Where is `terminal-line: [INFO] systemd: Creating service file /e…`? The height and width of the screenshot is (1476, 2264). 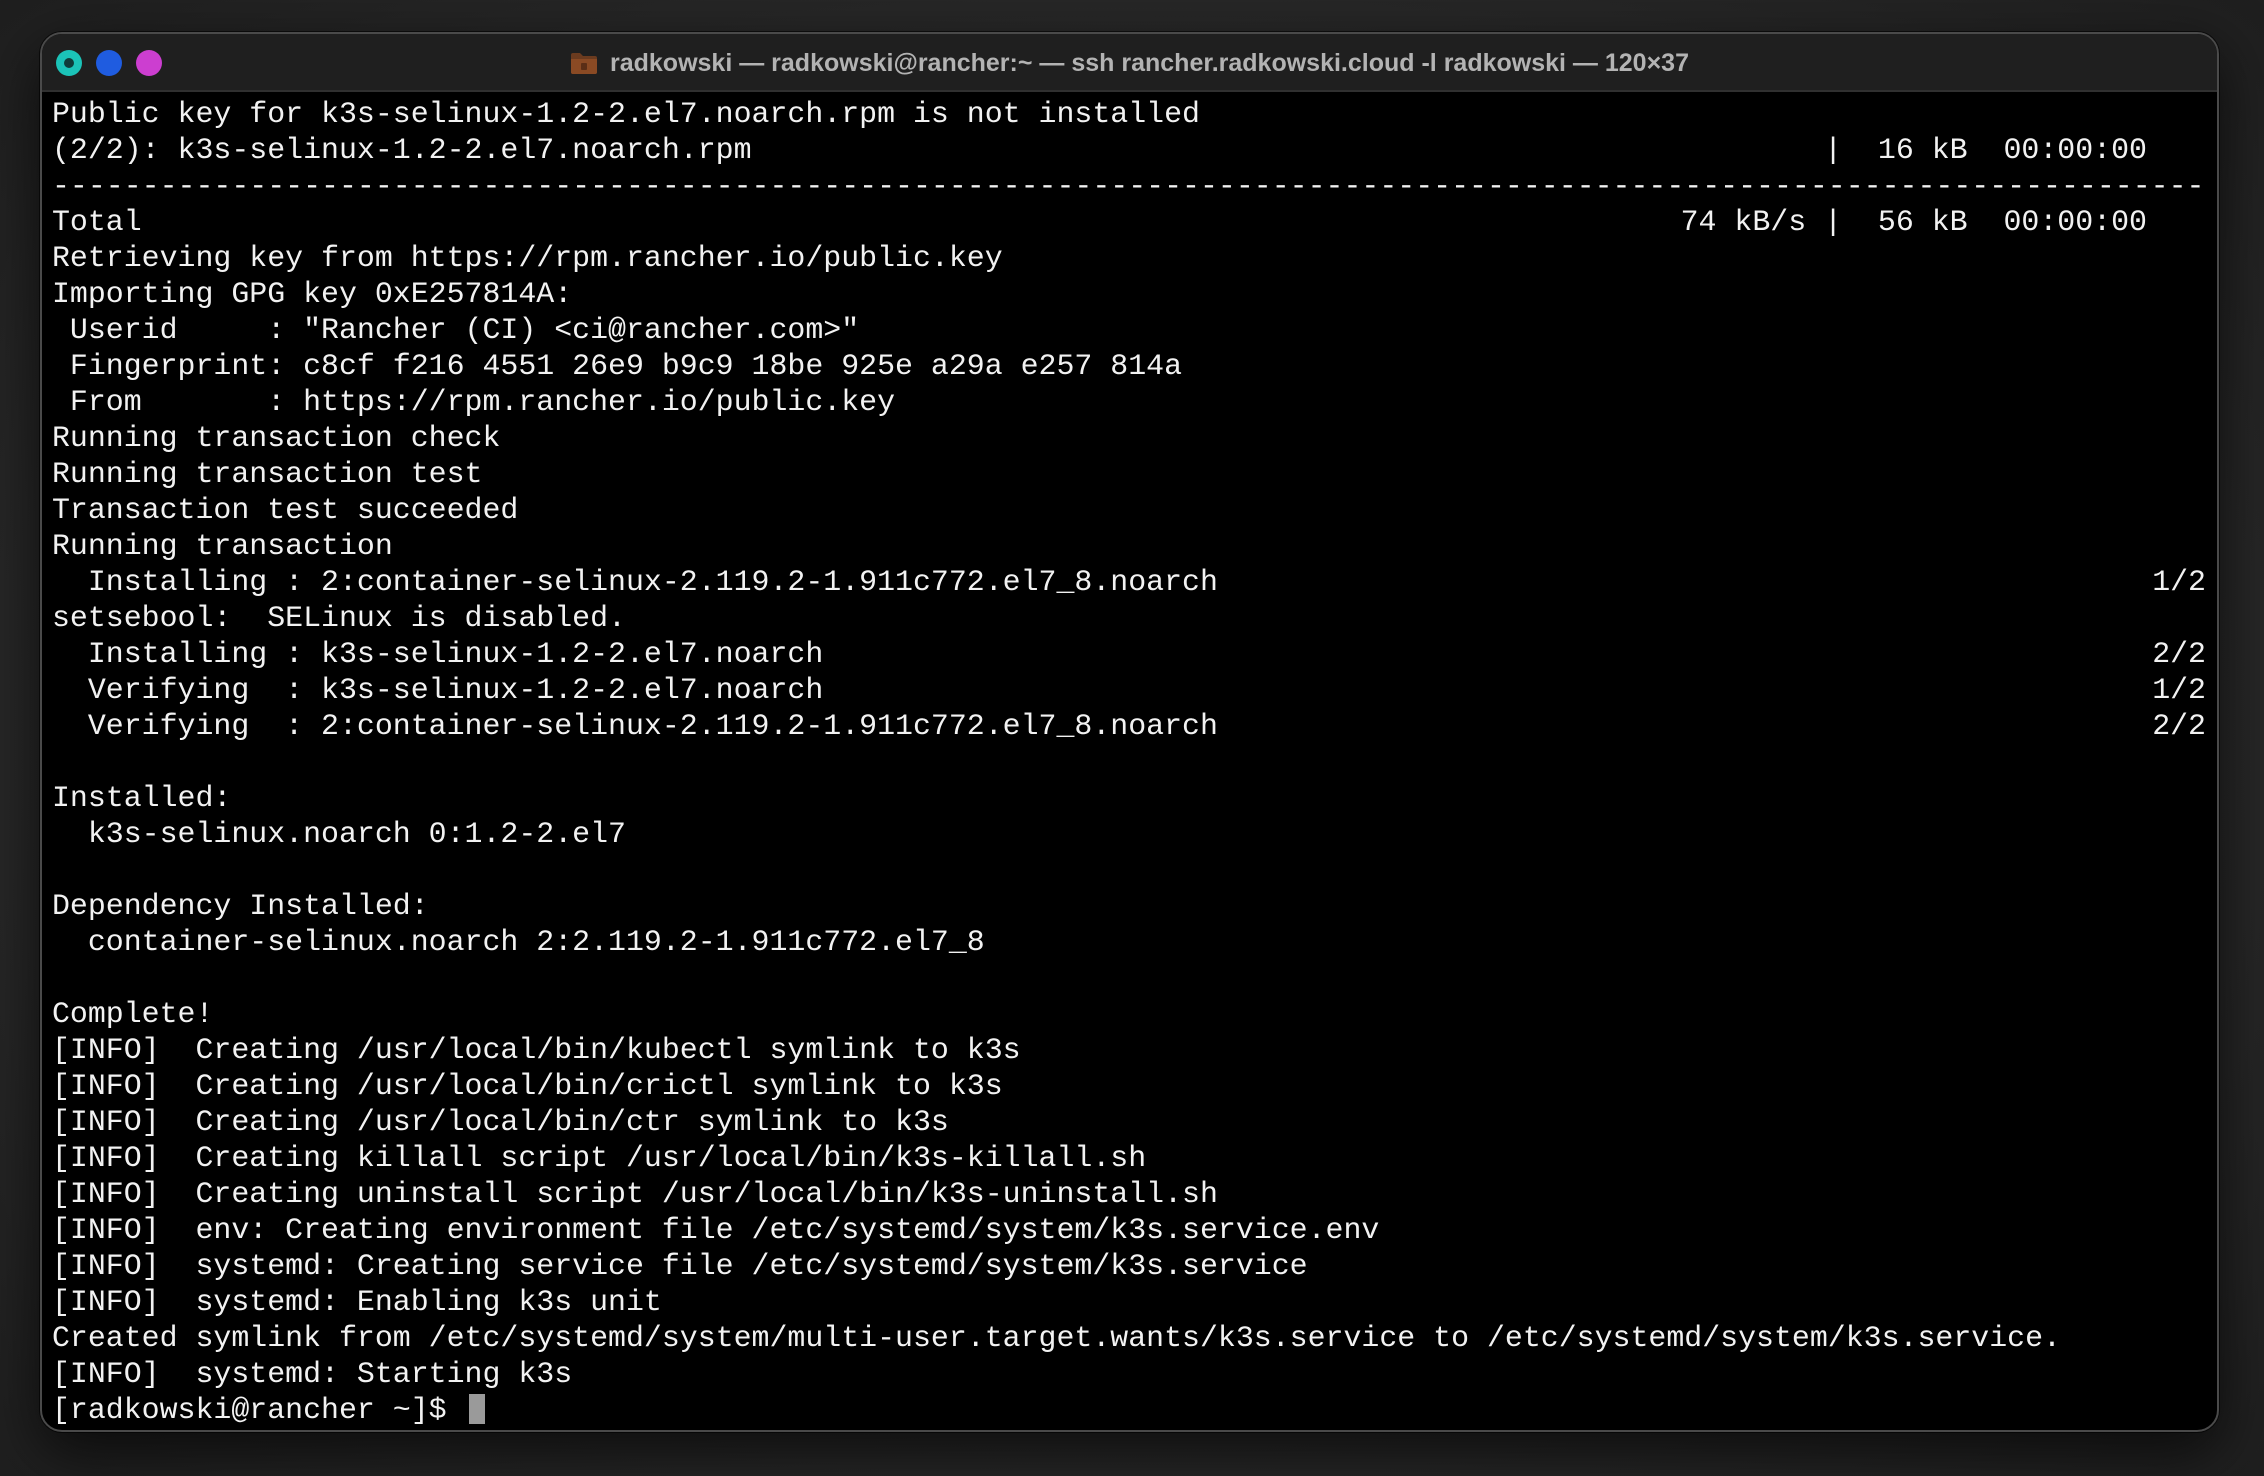
terminal-line: [INFO] systemd: Creating service file /e… is located at coordinates (680, 1266).